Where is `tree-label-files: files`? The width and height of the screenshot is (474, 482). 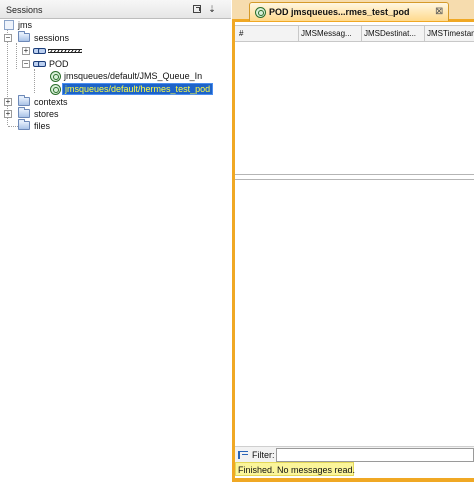 tree-label-files: files is located at coordinates (42, 126).